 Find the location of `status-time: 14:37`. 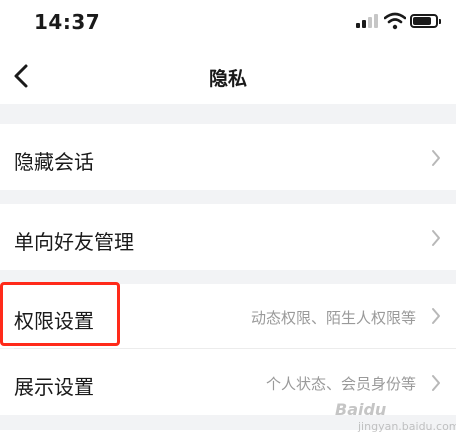

status-time: 14:37 is located at coordinates (67, 22).